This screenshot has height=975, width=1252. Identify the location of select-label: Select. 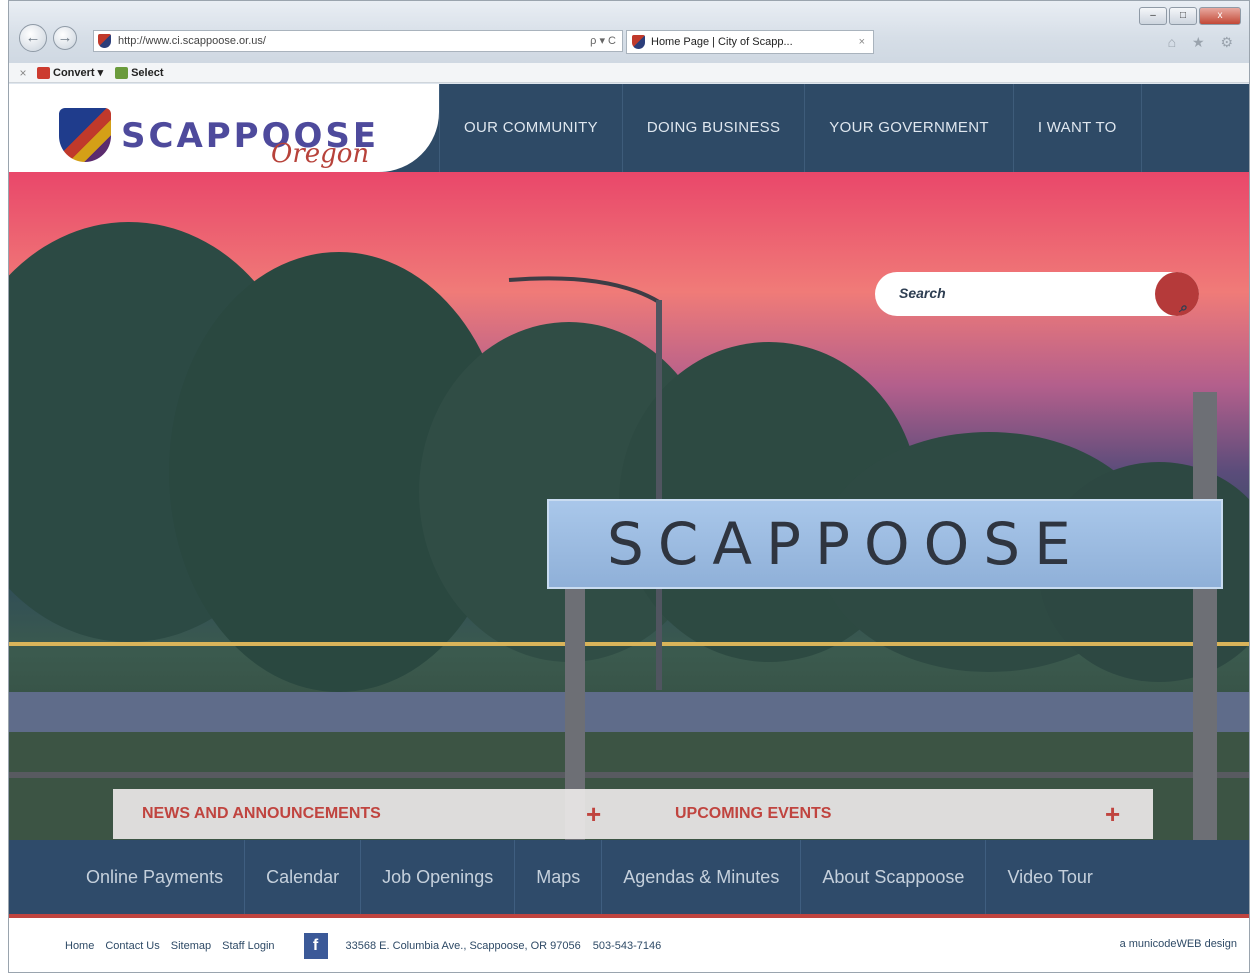
(147, 72).